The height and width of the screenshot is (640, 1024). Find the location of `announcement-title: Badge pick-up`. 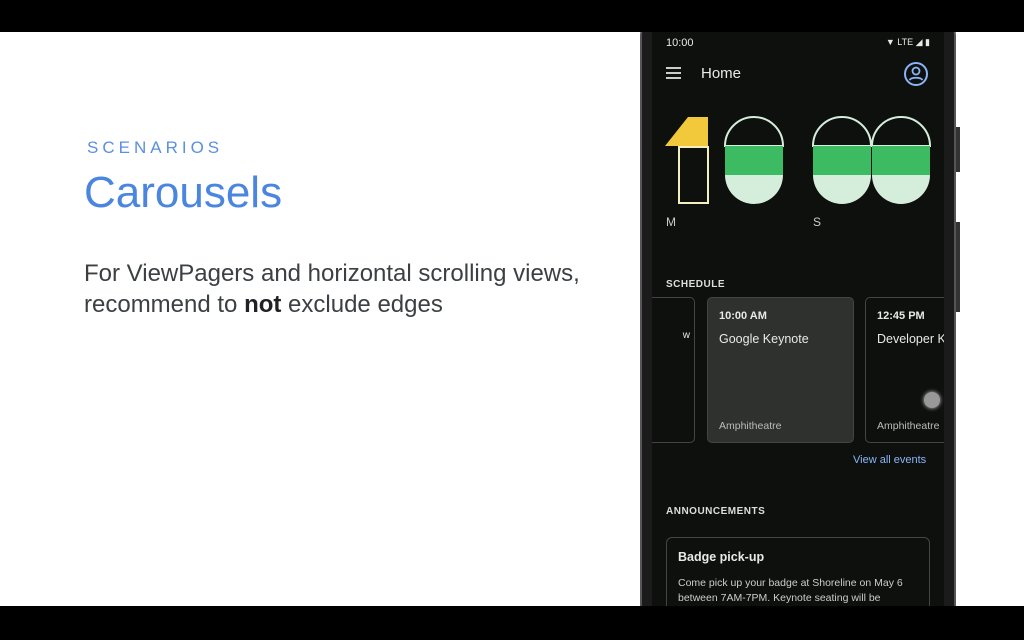

announcement-title: Badge pick-up is located at coordinates (721, 557).